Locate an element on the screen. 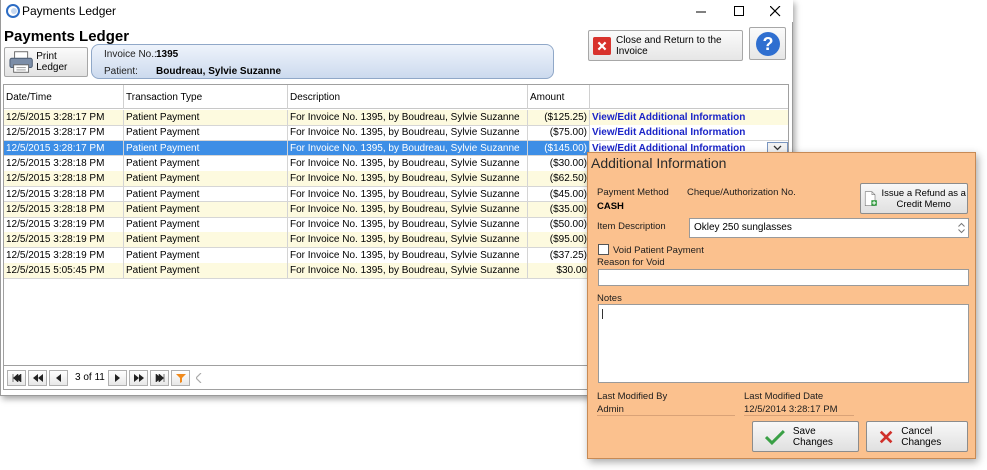 The image size is (987, 470). column-header-type: Transaction Type is located at coordinates (206, 97).